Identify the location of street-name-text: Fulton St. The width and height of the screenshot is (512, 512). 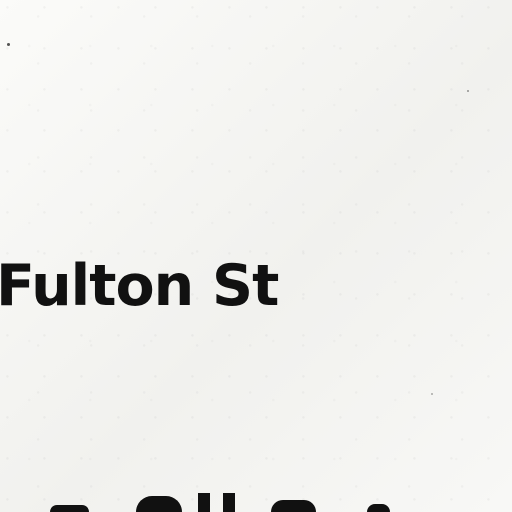
(139, 286).